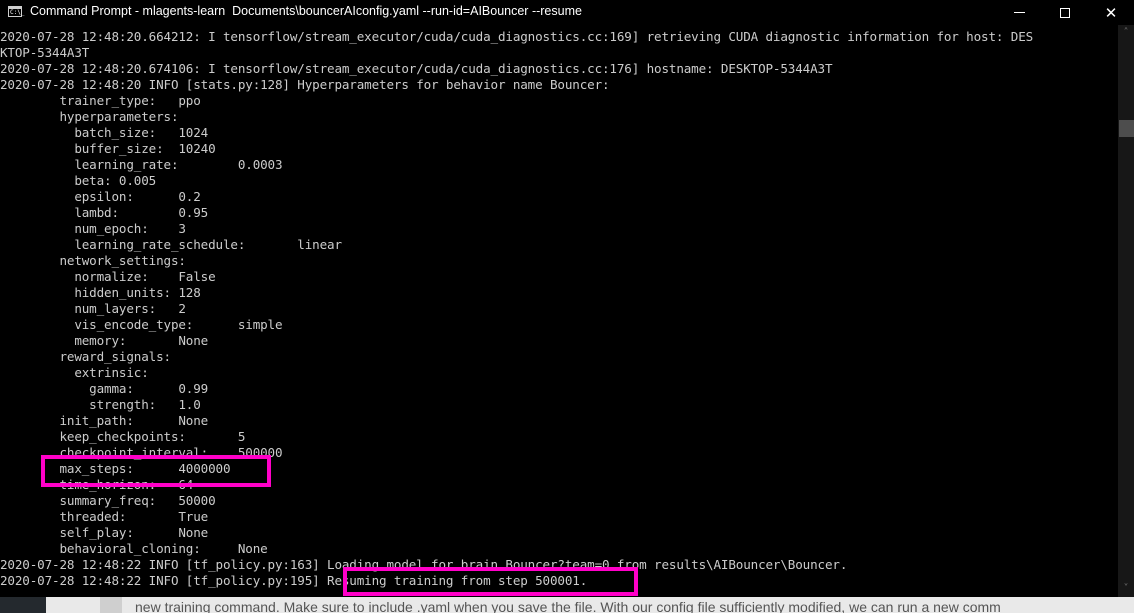 The image size is (1134, 613). Describe the element at coordinates (100, 404) in the screenshot. I see `console-line: strength: 1.0` at that location.